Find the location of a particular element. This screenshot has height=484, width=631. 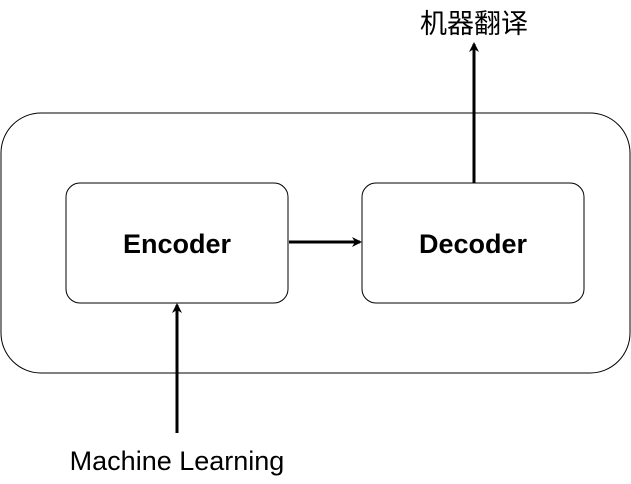

decoder-box: Decoder is located at coordinates (473, 243).